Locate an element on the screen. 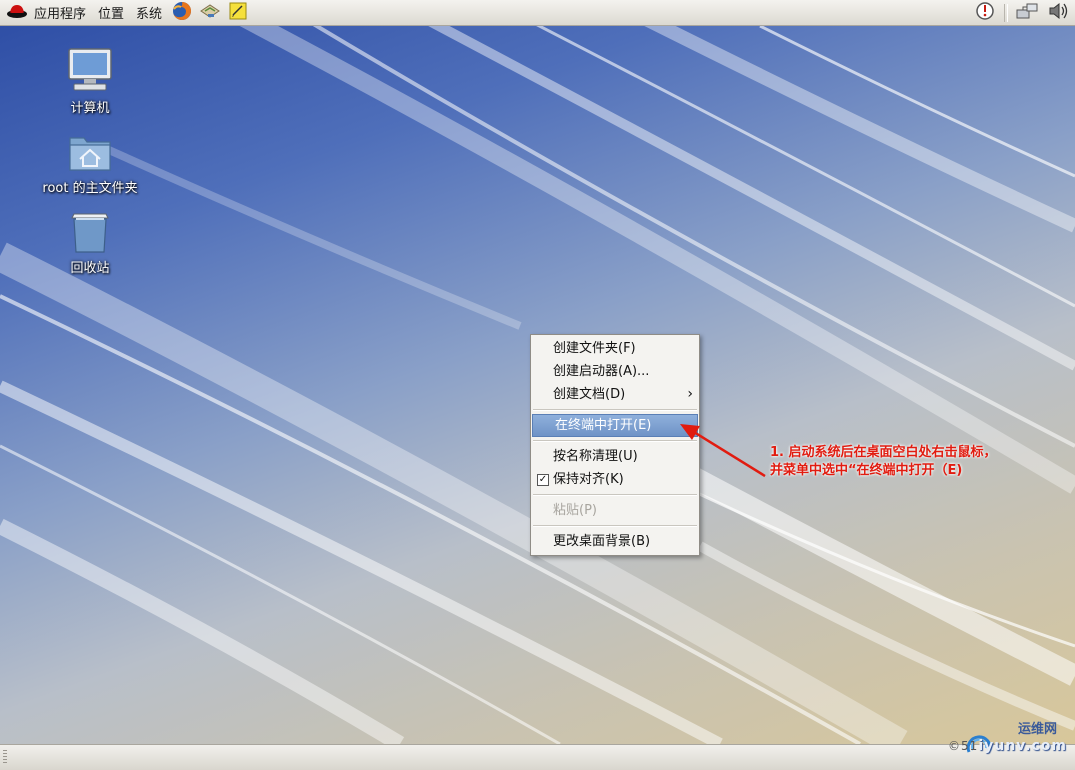  desktop-icon-label: 回收站 is located at coordinates (90, 268).